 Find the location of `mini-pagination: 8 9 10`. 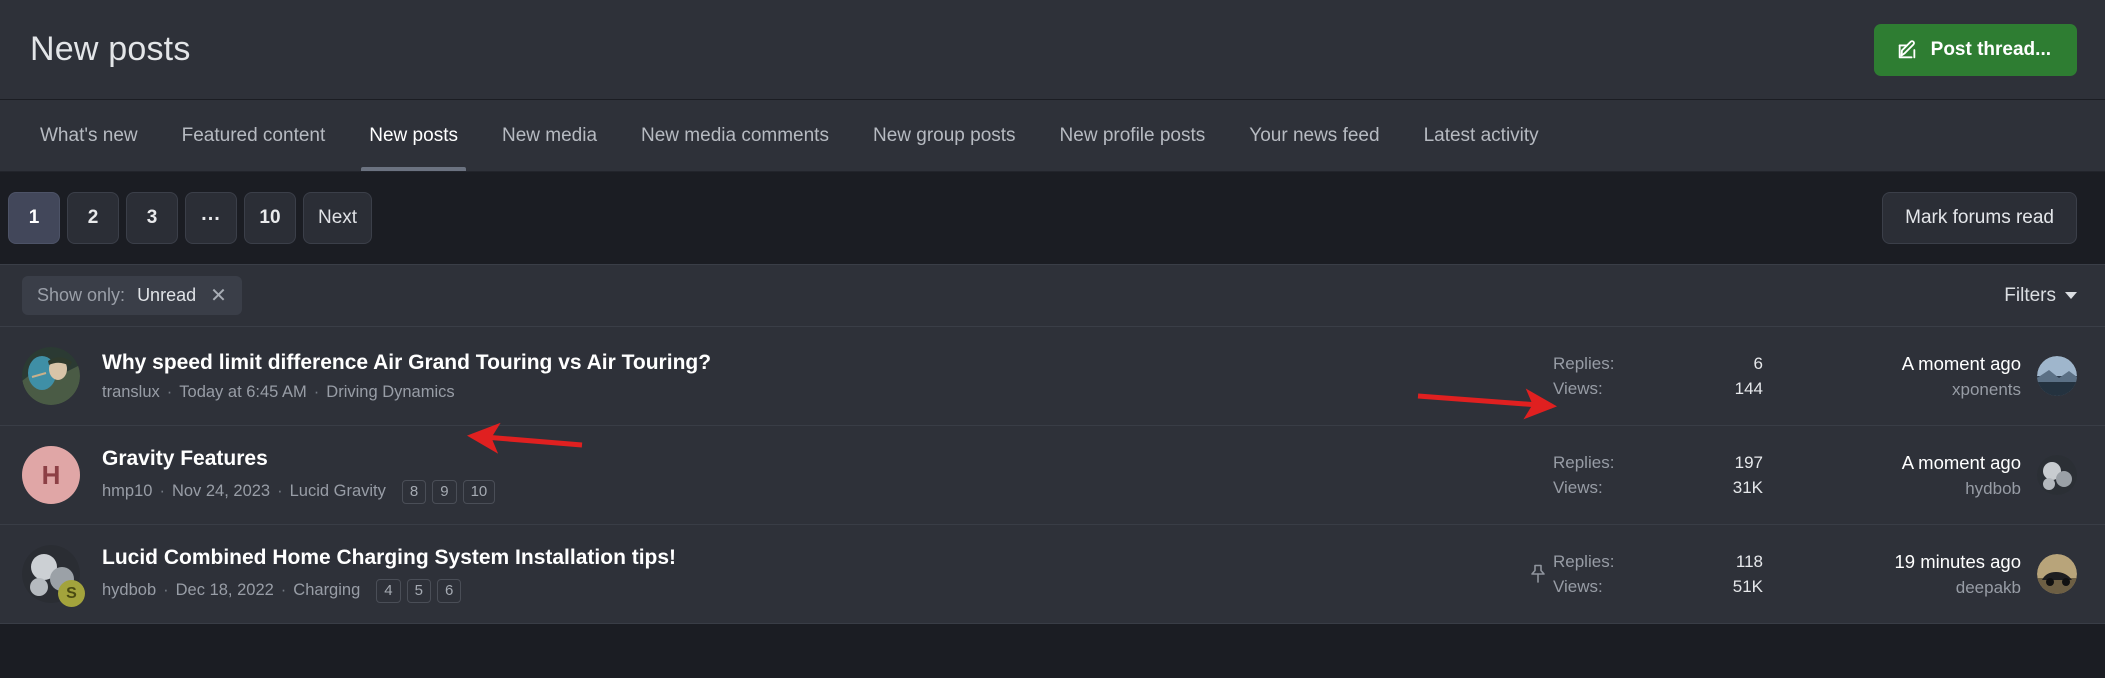

mini-pagination: 8 9 10 is located at coordinates (448, 491).